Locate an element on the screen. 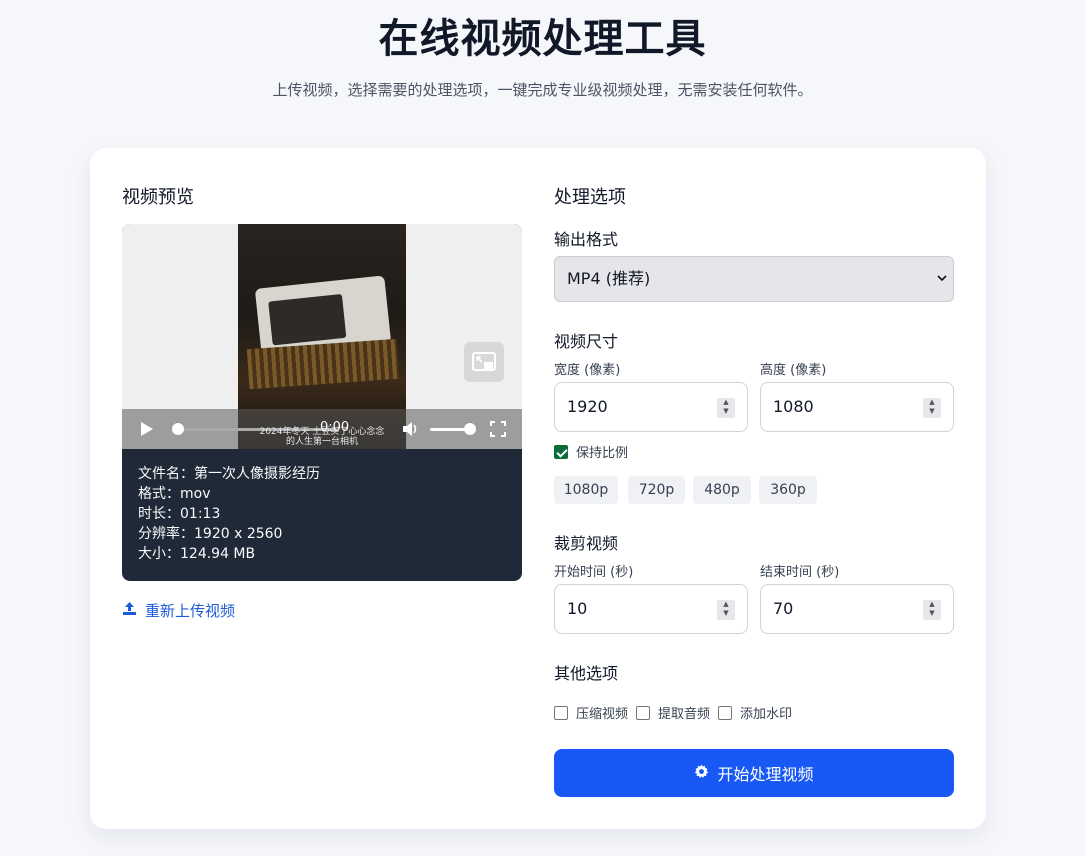 The height and width of the screenshot is (856, 1085). keep-ratio-row: 保持比例 is located at coordinates (591, 451).